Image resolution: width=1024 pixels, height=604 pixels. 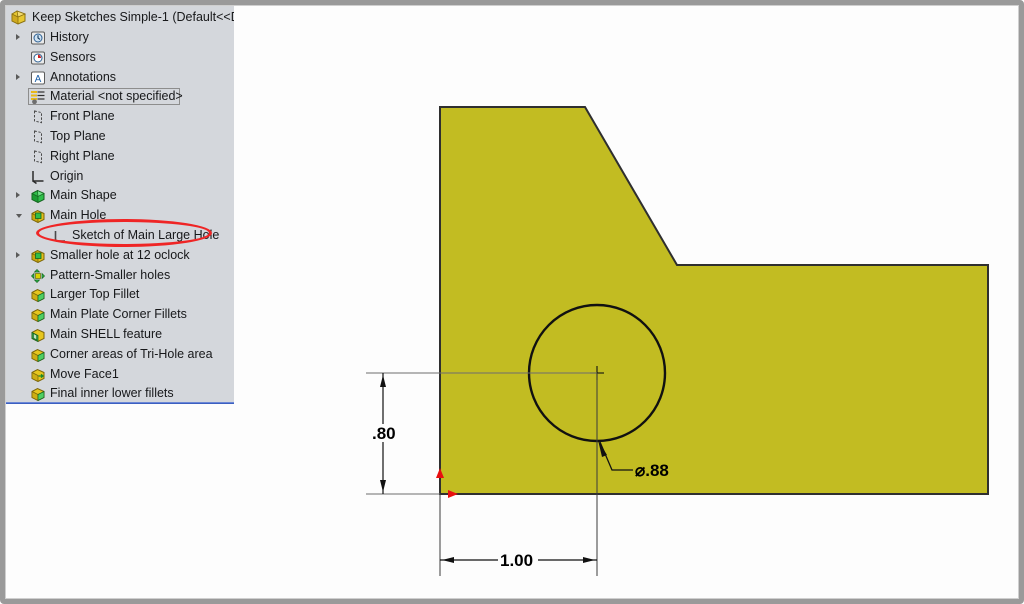 I want to click on part-document-icon, so click(x=19, y=17).